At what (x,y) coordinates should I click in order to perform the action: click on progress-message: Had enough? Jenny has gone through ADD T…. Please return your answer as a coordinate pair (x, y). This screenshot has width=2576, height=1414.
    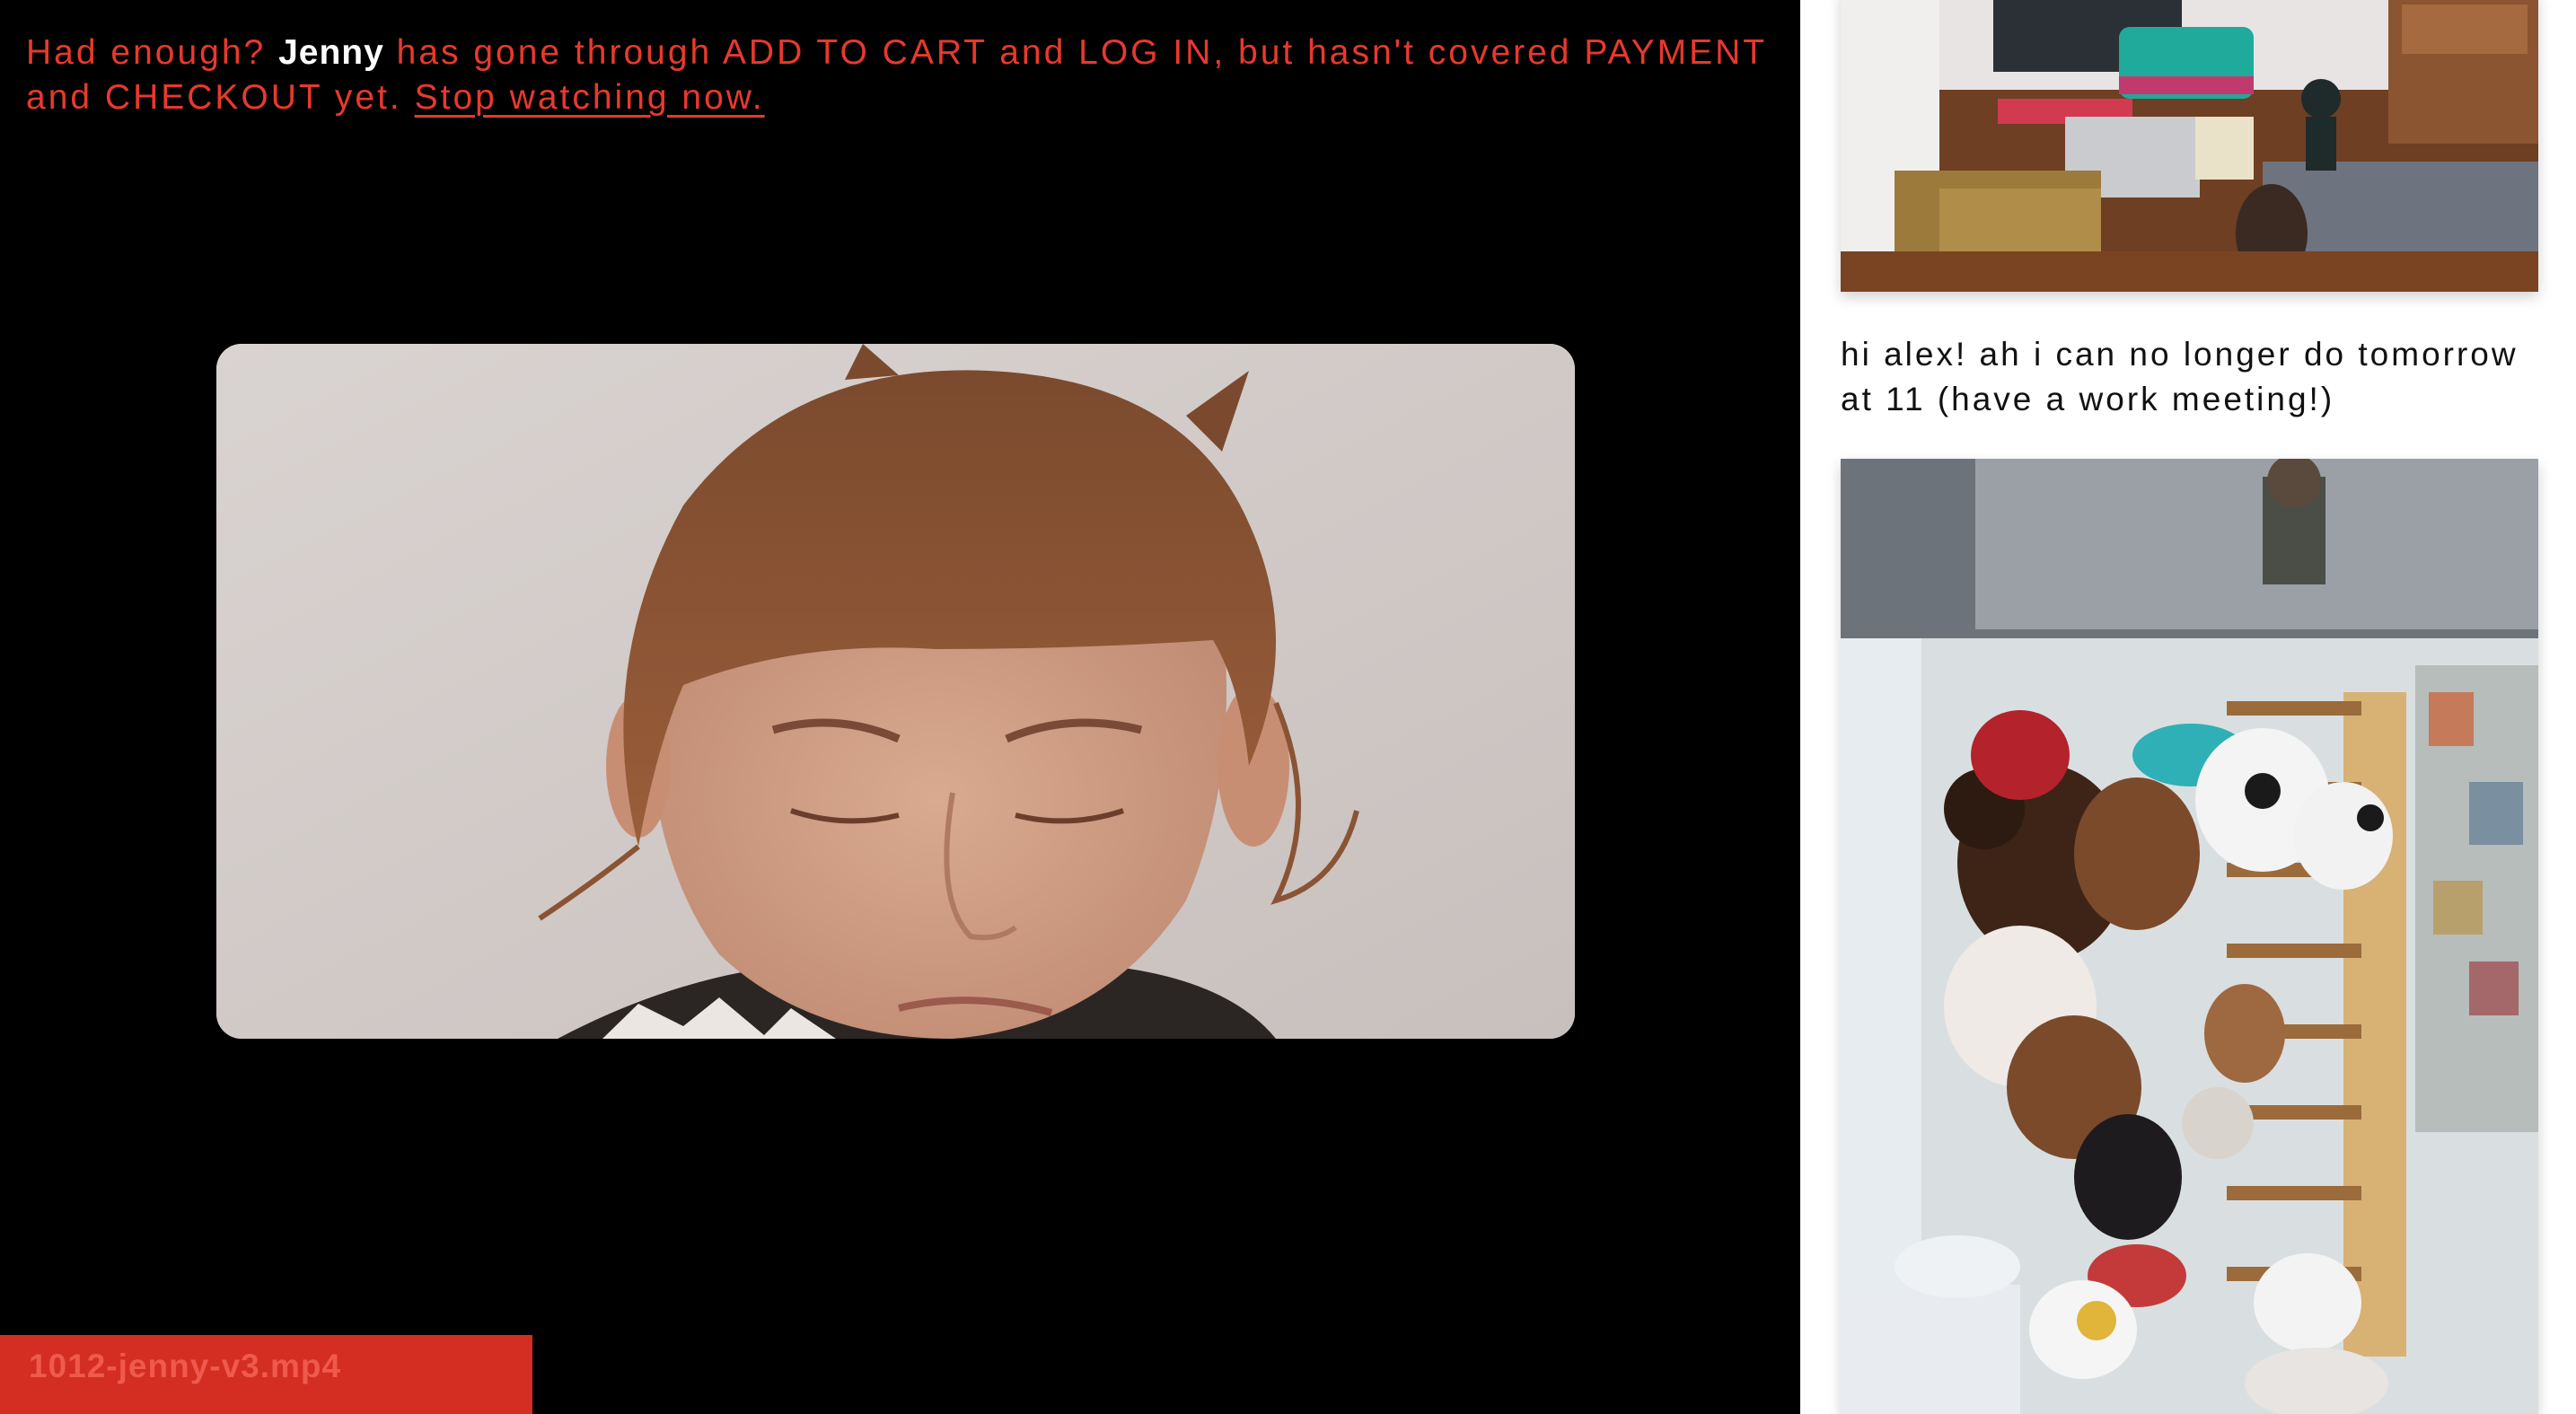
    Looking at the image, I should click on (906, 76).